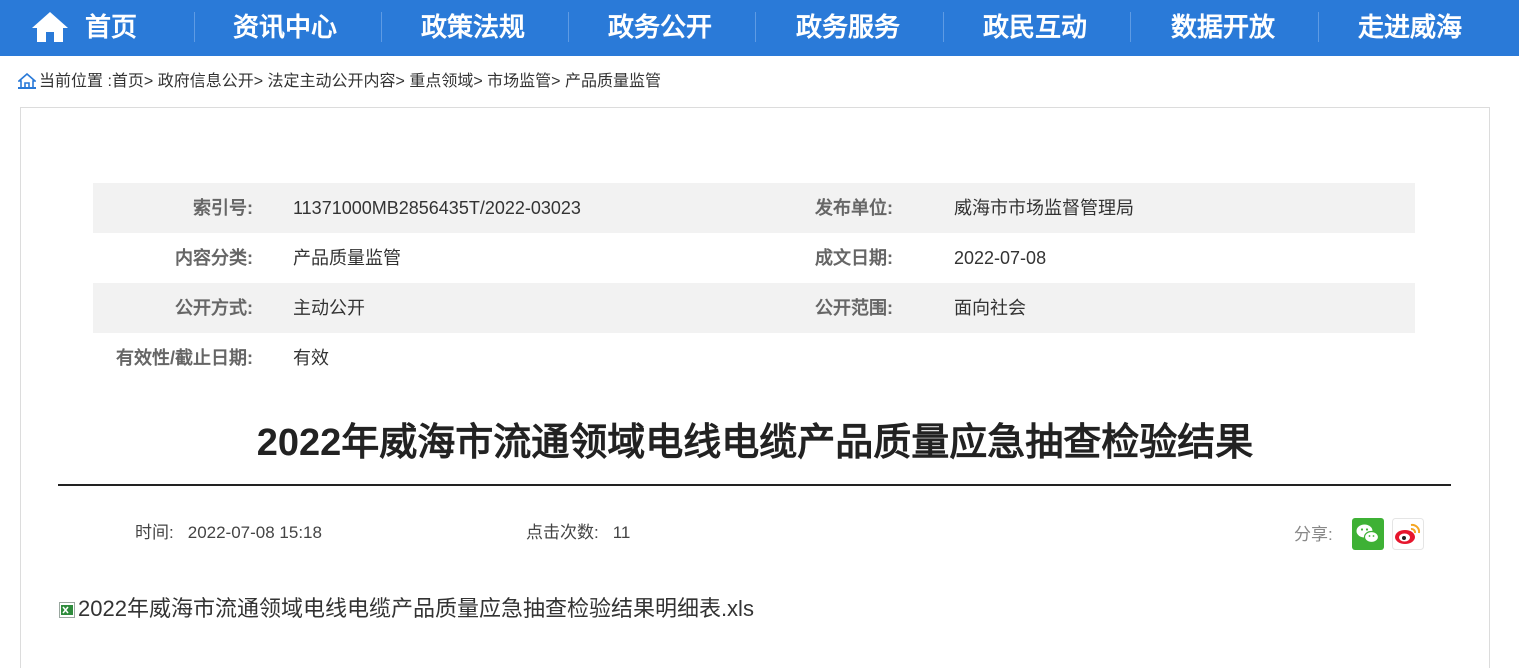 The image size is (1519, 668). What do you see at coordinates (854, 208) in the screenshot?
I see `publisher-label: 发布单位:` at bounding box center [854, 208].